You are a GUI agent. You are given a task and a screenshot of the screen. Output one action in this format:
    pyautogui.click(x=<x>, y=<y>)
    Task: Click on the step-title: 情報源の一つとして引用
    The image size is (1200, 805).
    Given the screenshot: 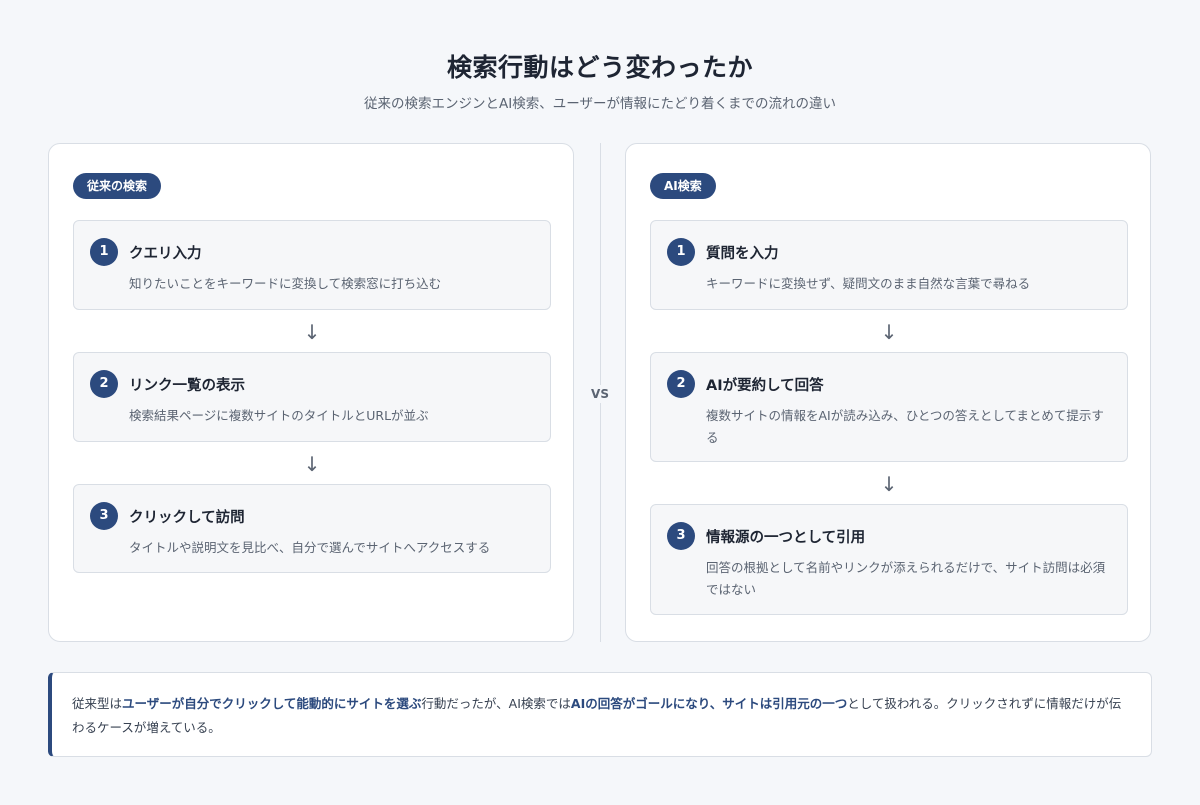 What is the action you would take?
    pyautogui.click(x=786, y=538)
    